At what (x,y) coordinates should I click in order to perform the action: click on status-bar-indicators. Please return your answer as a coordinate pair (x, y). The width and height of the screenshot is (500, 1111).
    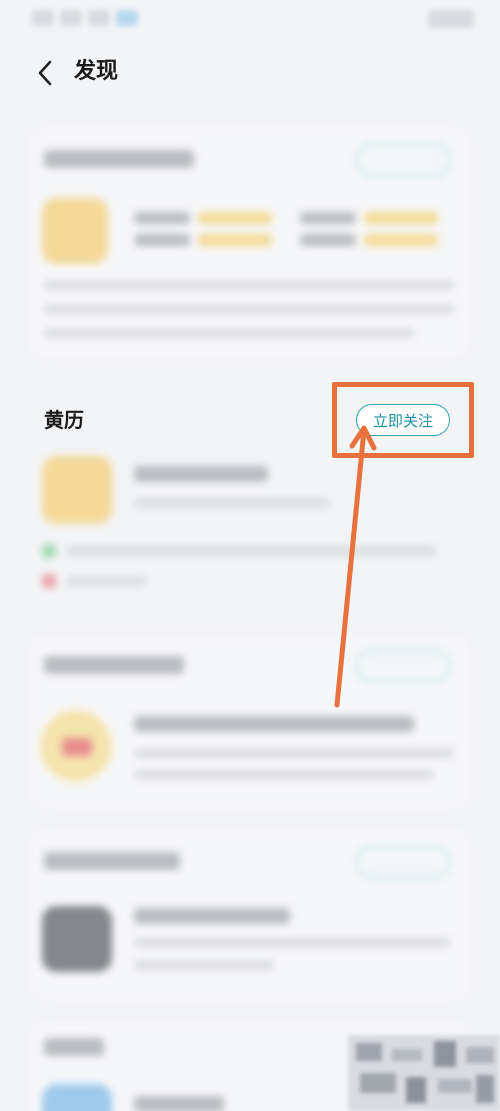
    Looking at the image, I should click on (85, 18).